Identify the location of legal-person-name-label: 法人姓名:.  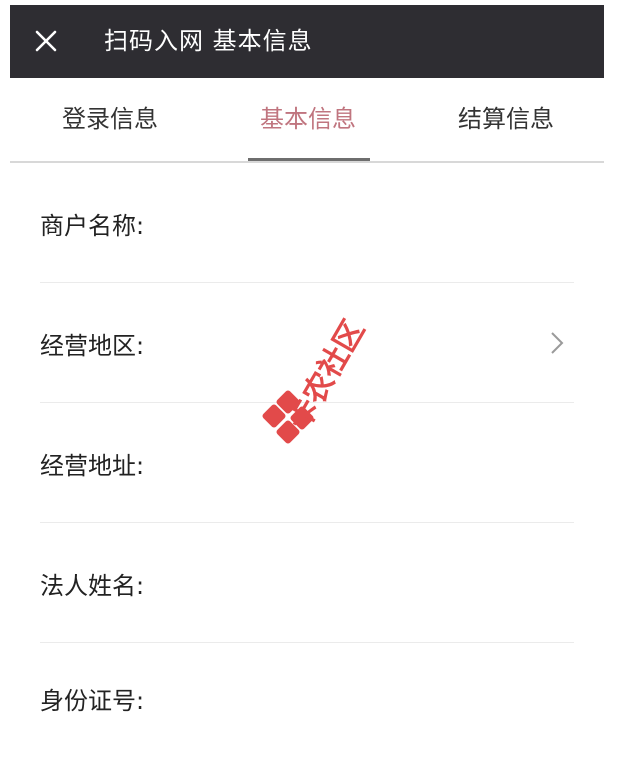
(92, 585).